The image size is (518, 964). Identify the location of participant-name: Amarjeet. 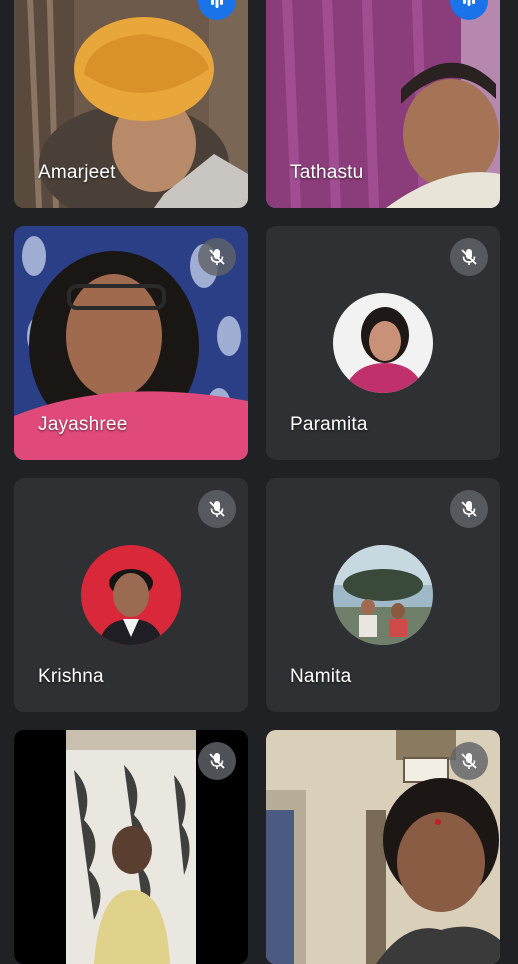
(77, 172).